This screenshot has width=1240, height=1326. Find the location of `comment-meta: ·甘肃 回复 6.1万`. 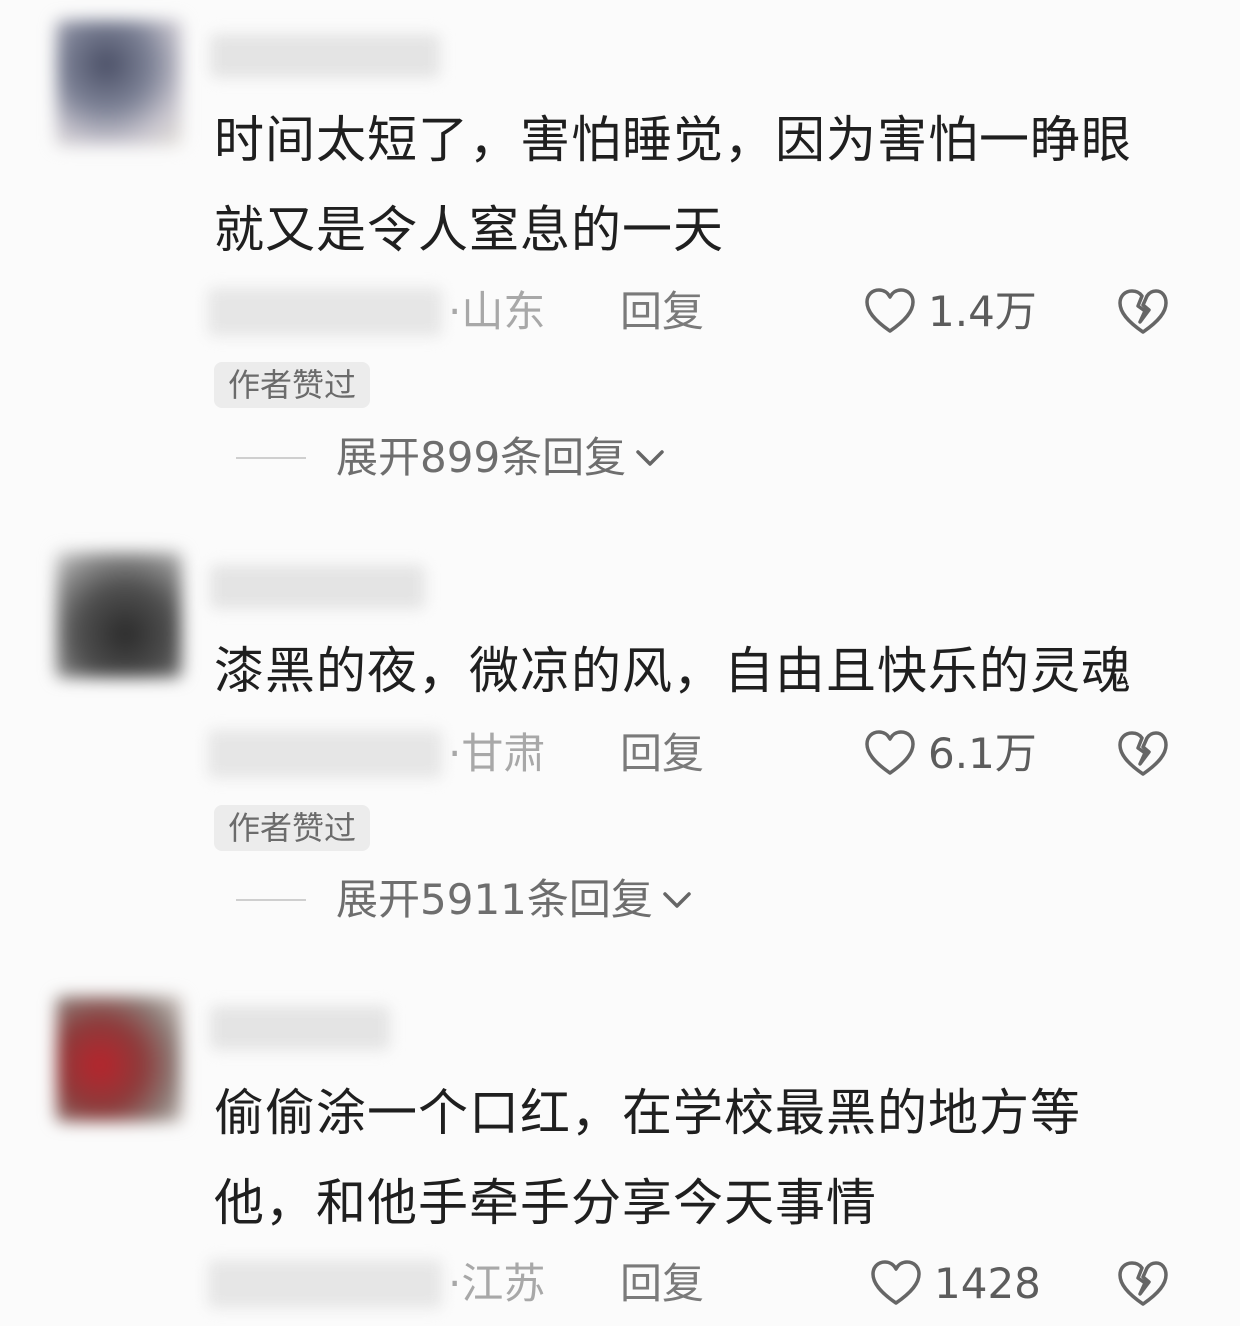

comment-meta: ·甘肃 回复 6.1万 is located at coordinates (620, 754).